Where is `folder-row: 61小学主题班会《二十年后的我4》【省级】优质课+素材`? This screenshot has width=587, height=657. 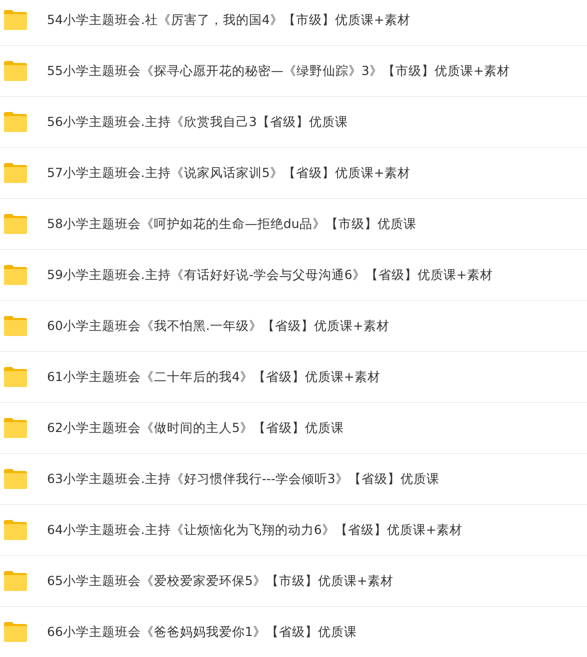 folder-row: 61小学主题班会《二十年后的我4》【省级】优质课+素材 is located at coordinates (293, 377).